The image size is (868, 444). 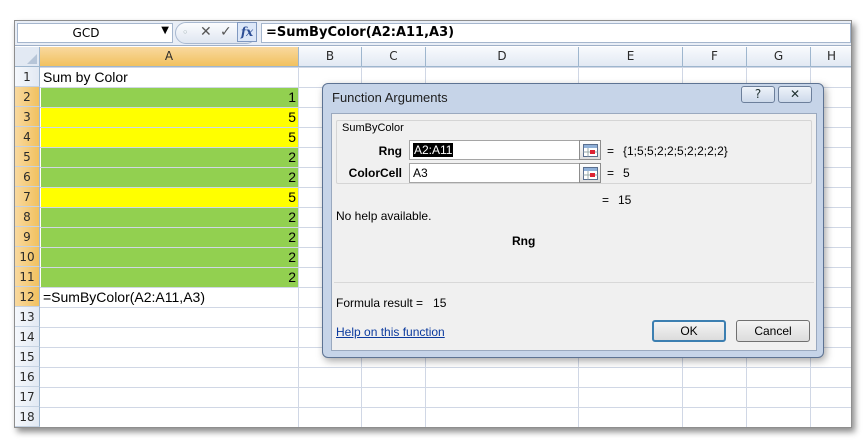 What do you see at coordinates (420, 173) in the screenshot?
I see `colorcell-input-value: A3` at bounding box center [420, 173].